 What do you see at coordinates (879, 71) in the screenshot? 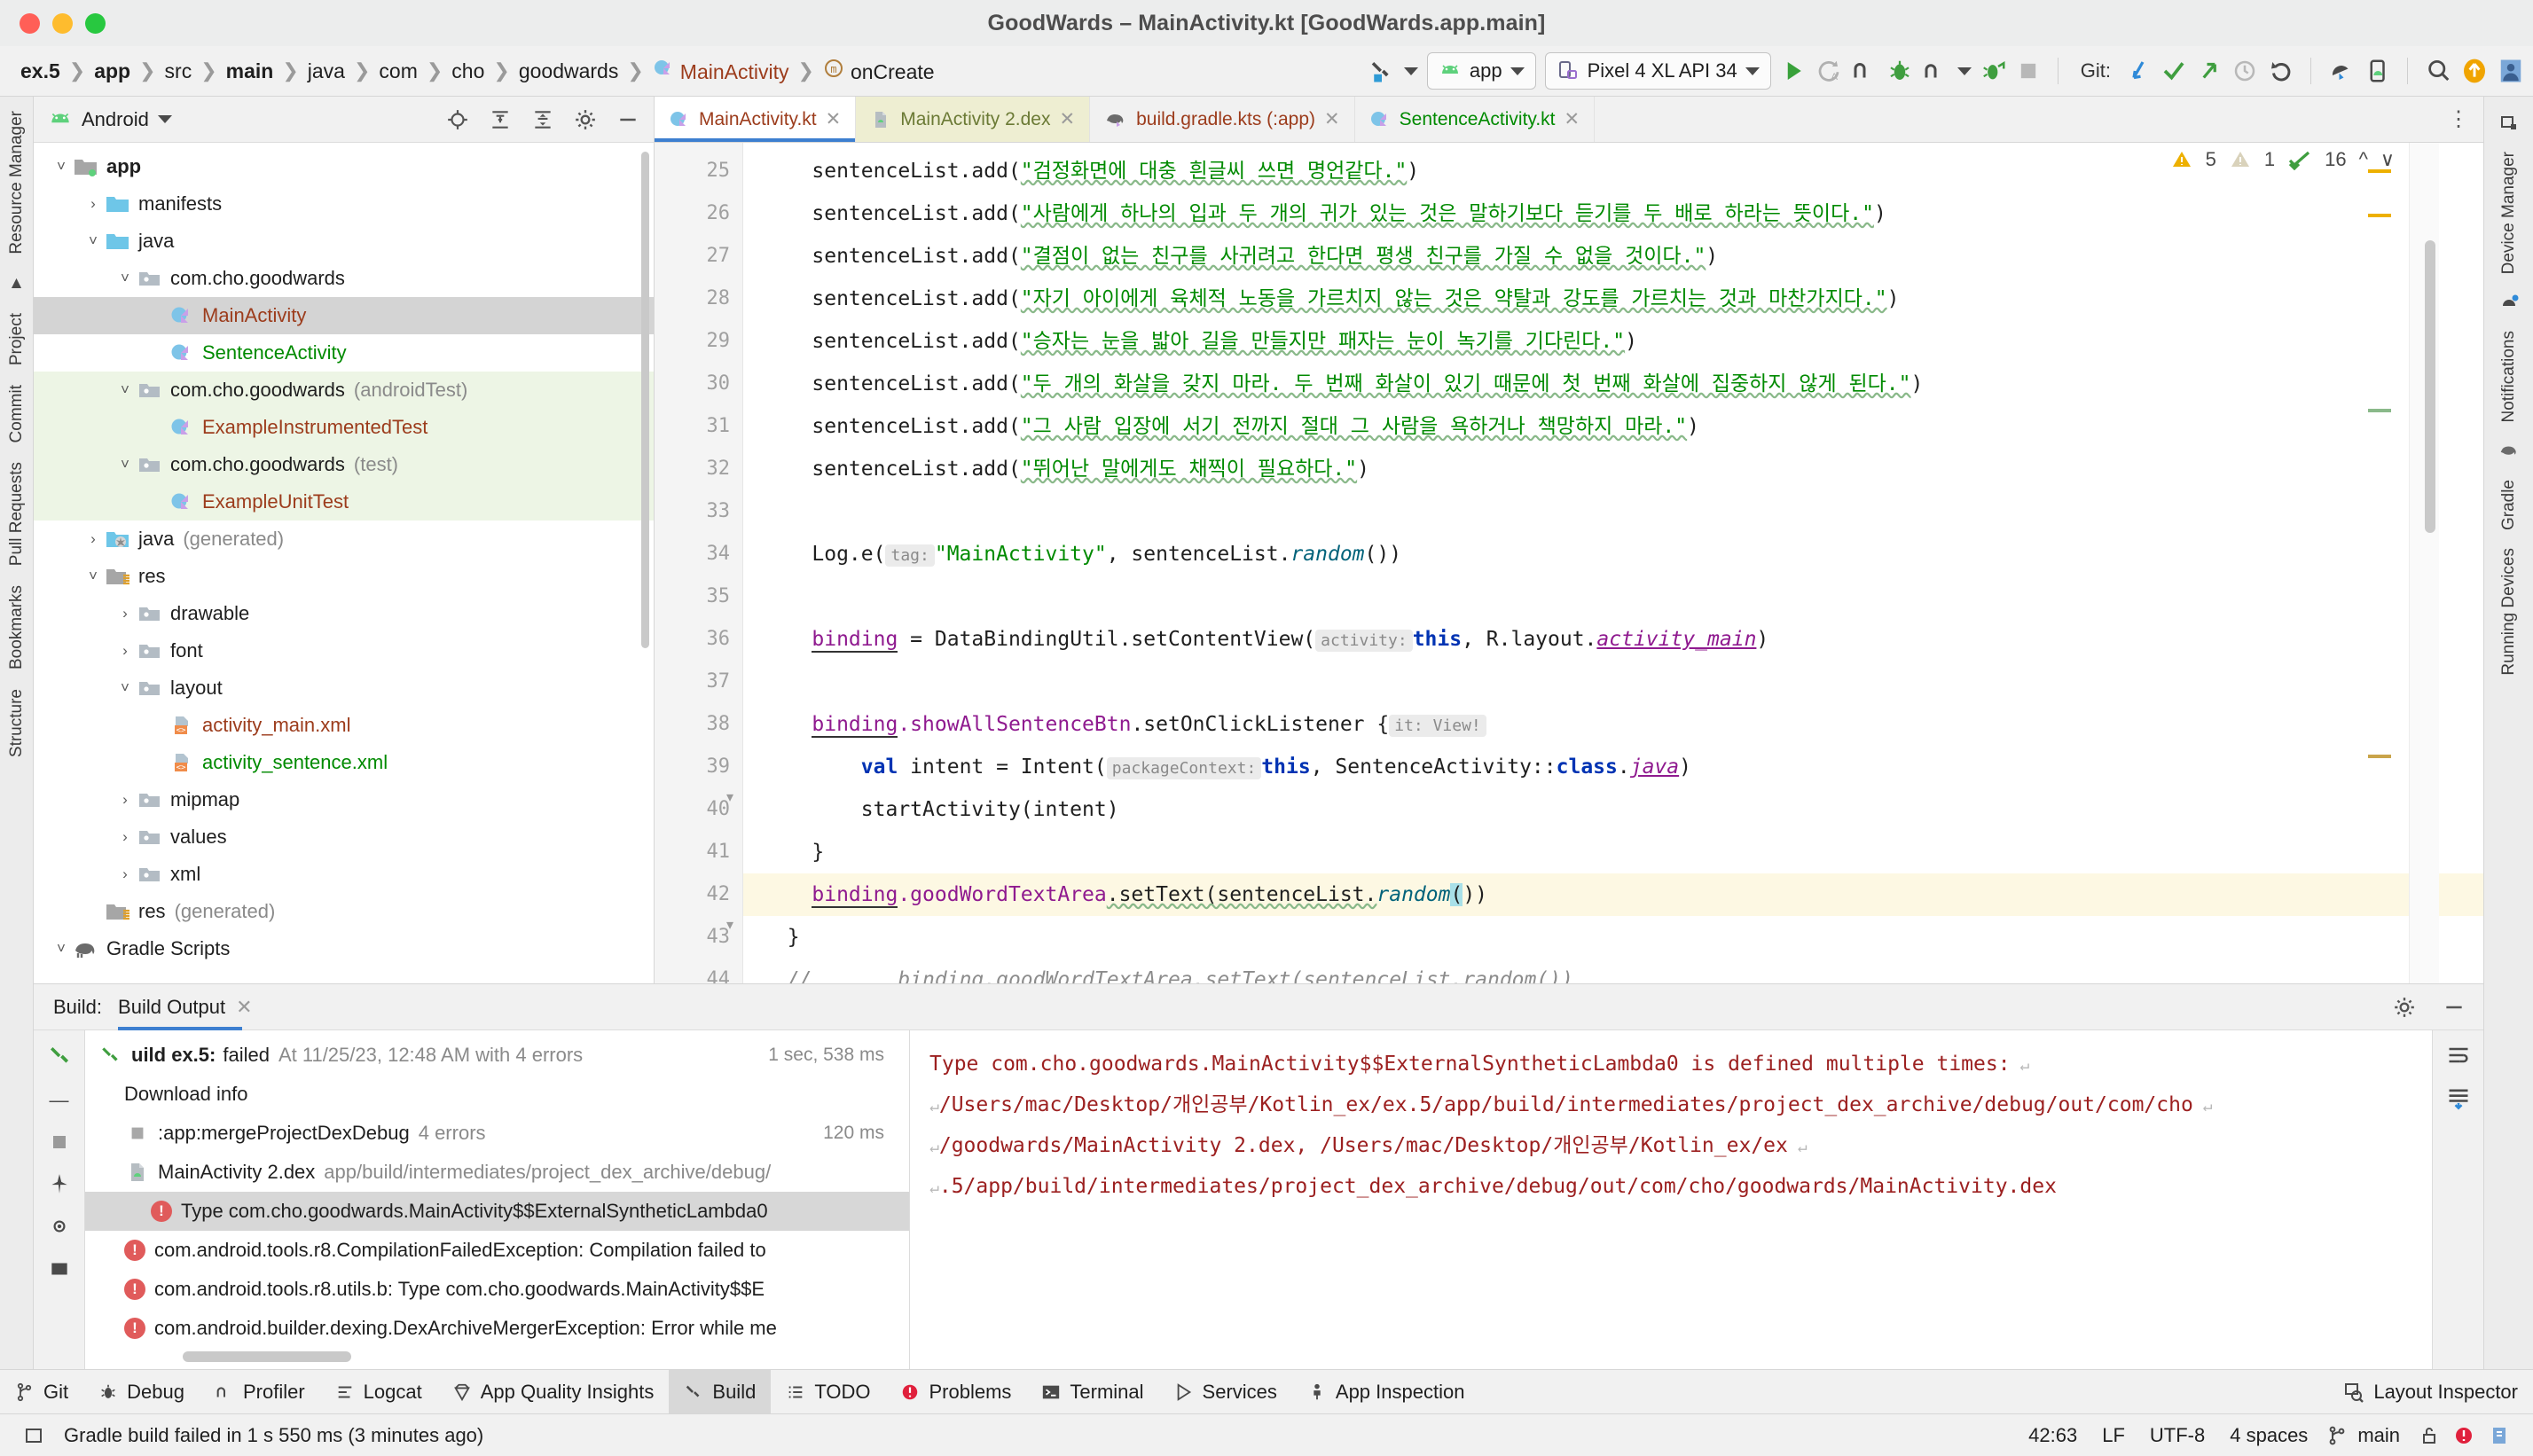
I see `breadcrumb-item-oncreate: m onCreate` at bounding box center [879, 71].